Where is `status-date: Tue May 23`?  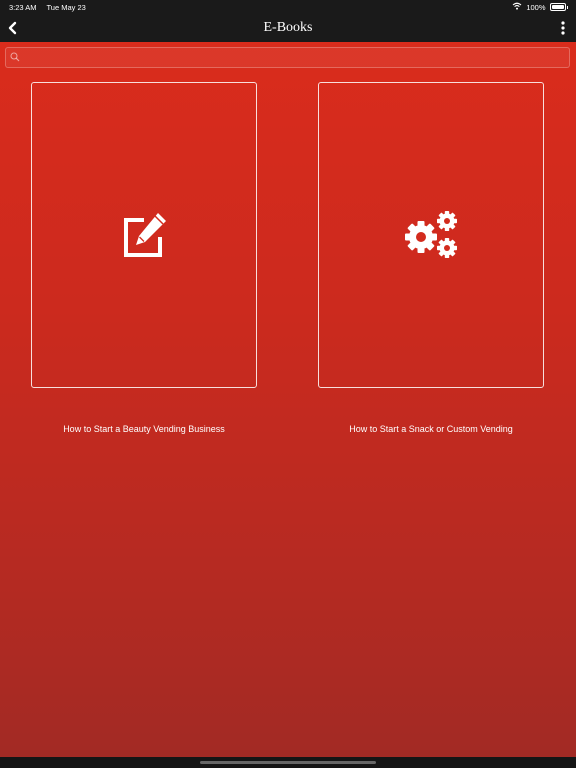
status-date: Tue May 23 is located at coordinates (66, 7).